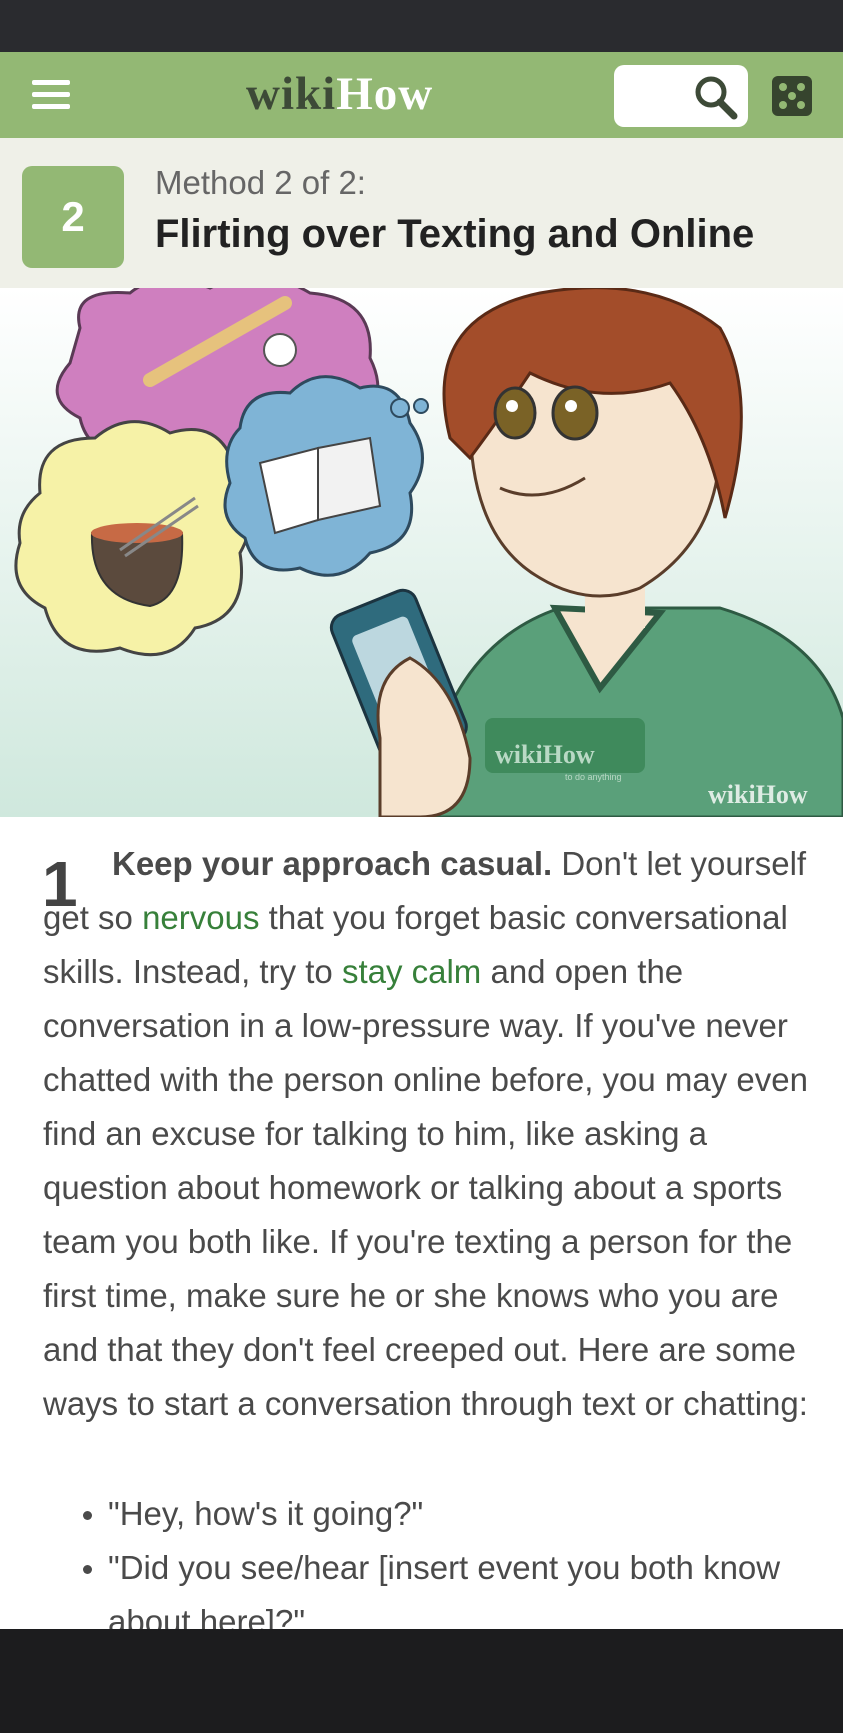 The height and width of the screenshot is (1733, 843). Describe the element at coordinates (51, 95) in the screenshot. I see `menu-icon` at that location.